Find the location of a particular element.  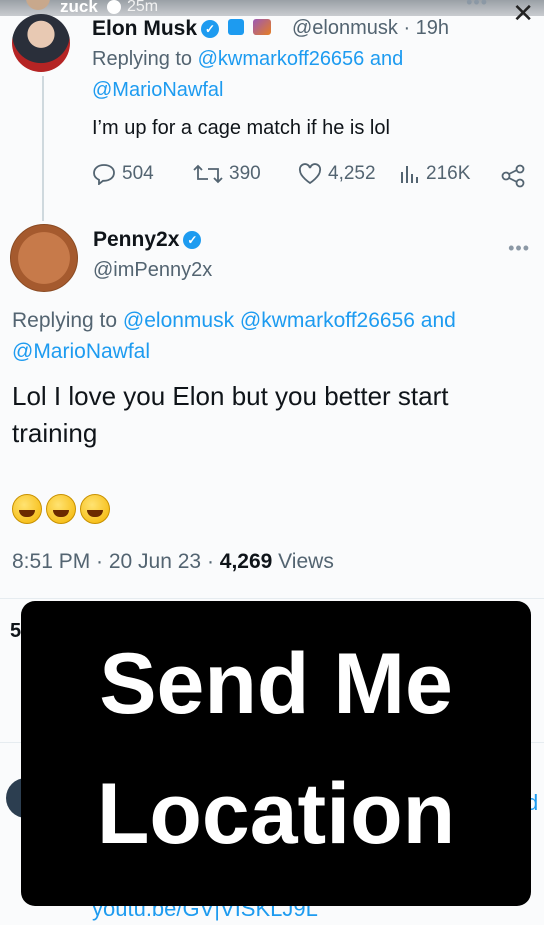

reply-action: 504 is located at coordinates (123, 174).